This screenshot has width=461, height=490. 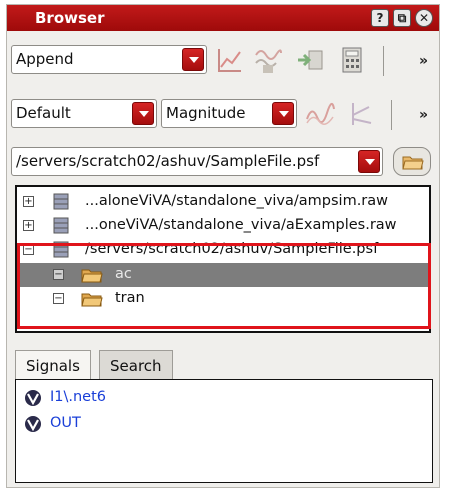 I want to click on tree-item: − tran, so click(x=223, y=299).